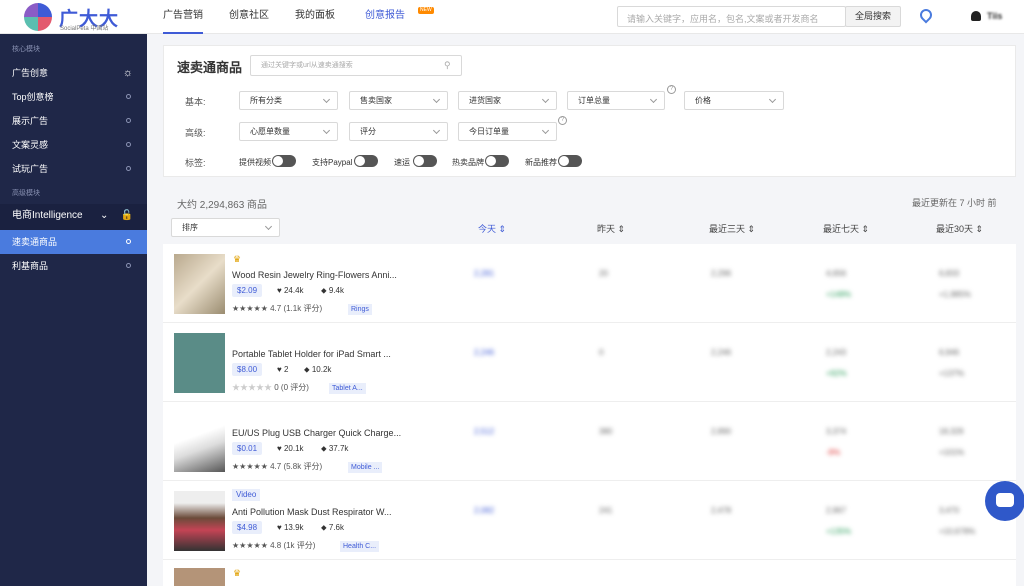 Image resolution: width=1024 pixels, height=586 pixels. I want to click on logo-sub: SocialPeta 中国站, so click(84, 29).